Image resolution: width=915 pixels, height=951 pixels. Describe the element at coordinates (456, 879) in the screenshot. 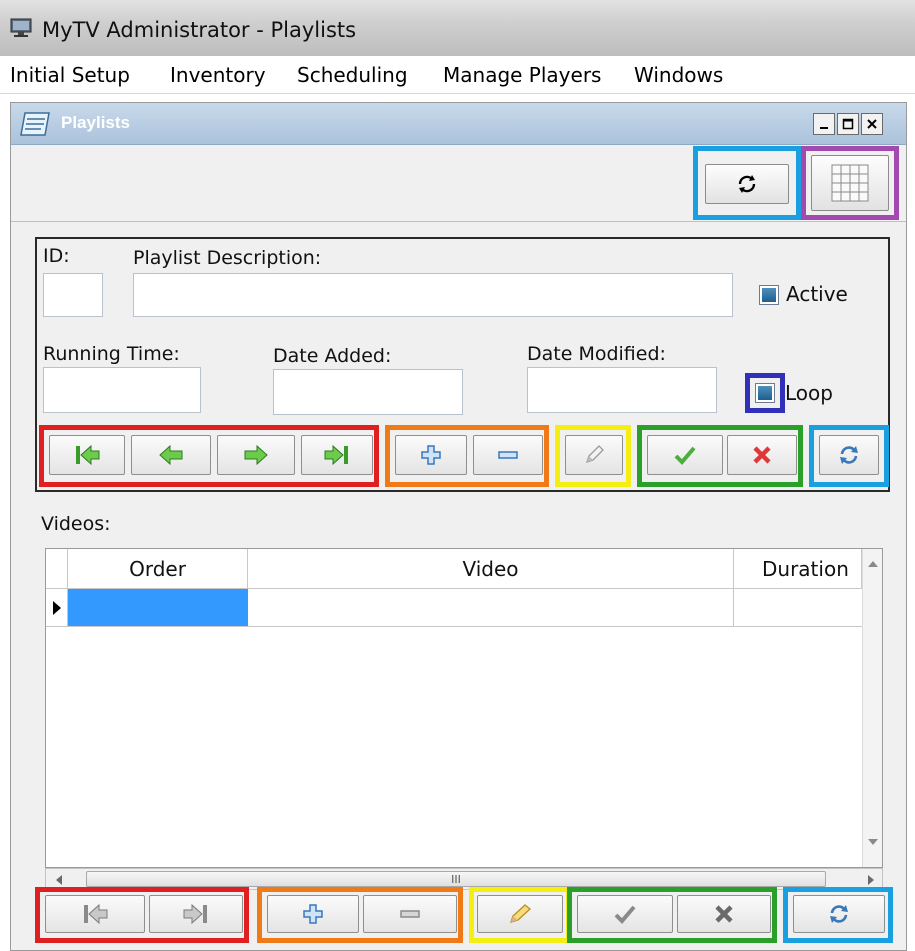

I see `scroll-thumb: III` at that location.